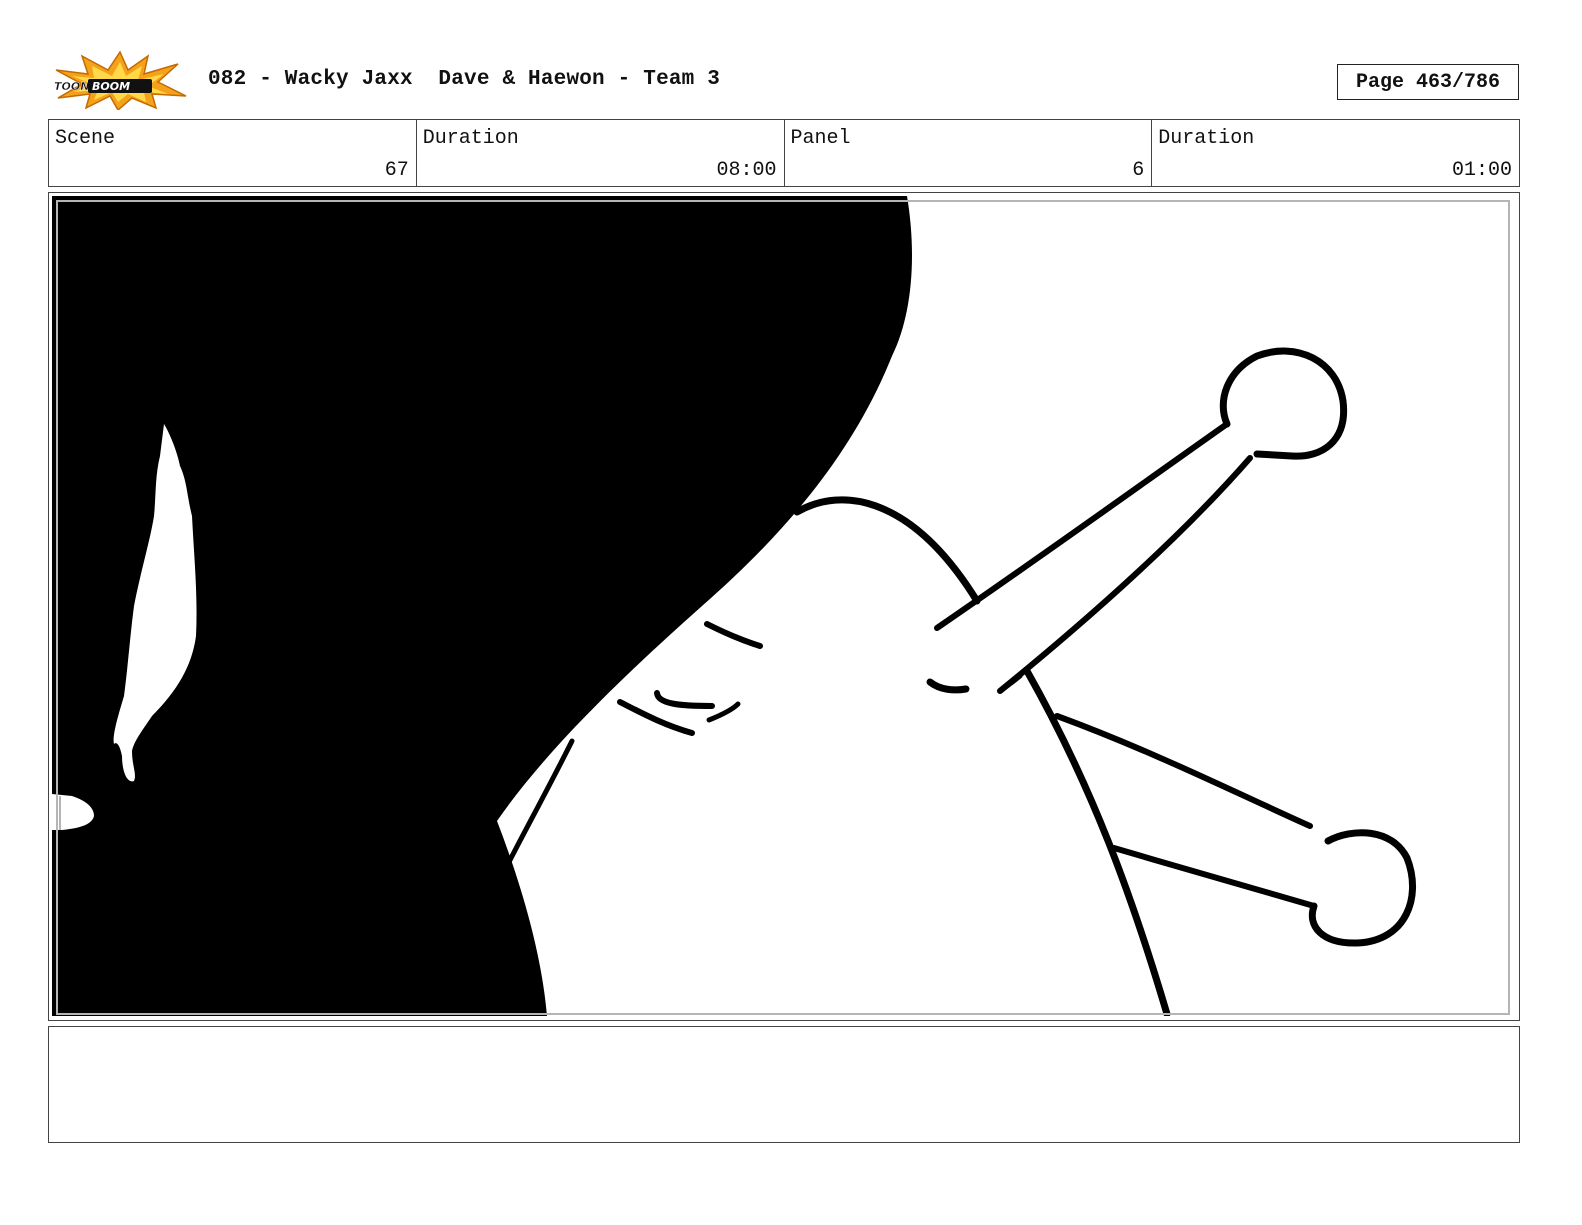  What do you see at coordinates (820, 138) in the screenshot?
I see `panel-label: Panel` at bounding box center [820, 138].